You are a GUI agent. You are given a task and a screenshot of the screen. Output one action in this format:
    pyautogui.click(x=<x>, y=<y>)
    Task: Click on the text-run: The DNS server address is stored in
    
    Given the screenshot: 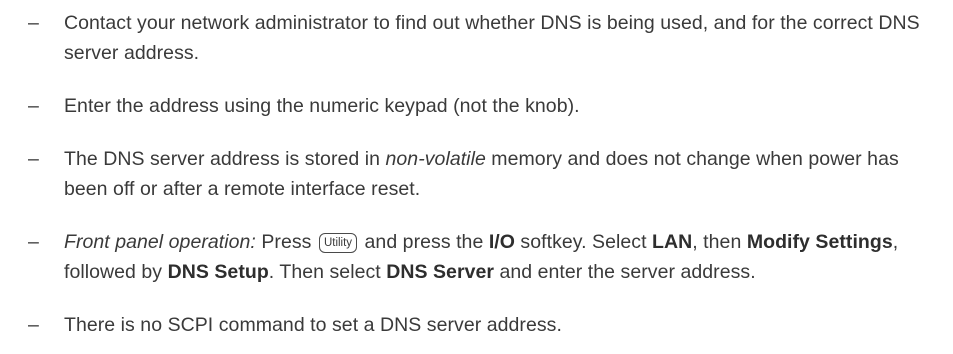 What is the action you would take?
    pyautogui.click(x=225, y=159)
    